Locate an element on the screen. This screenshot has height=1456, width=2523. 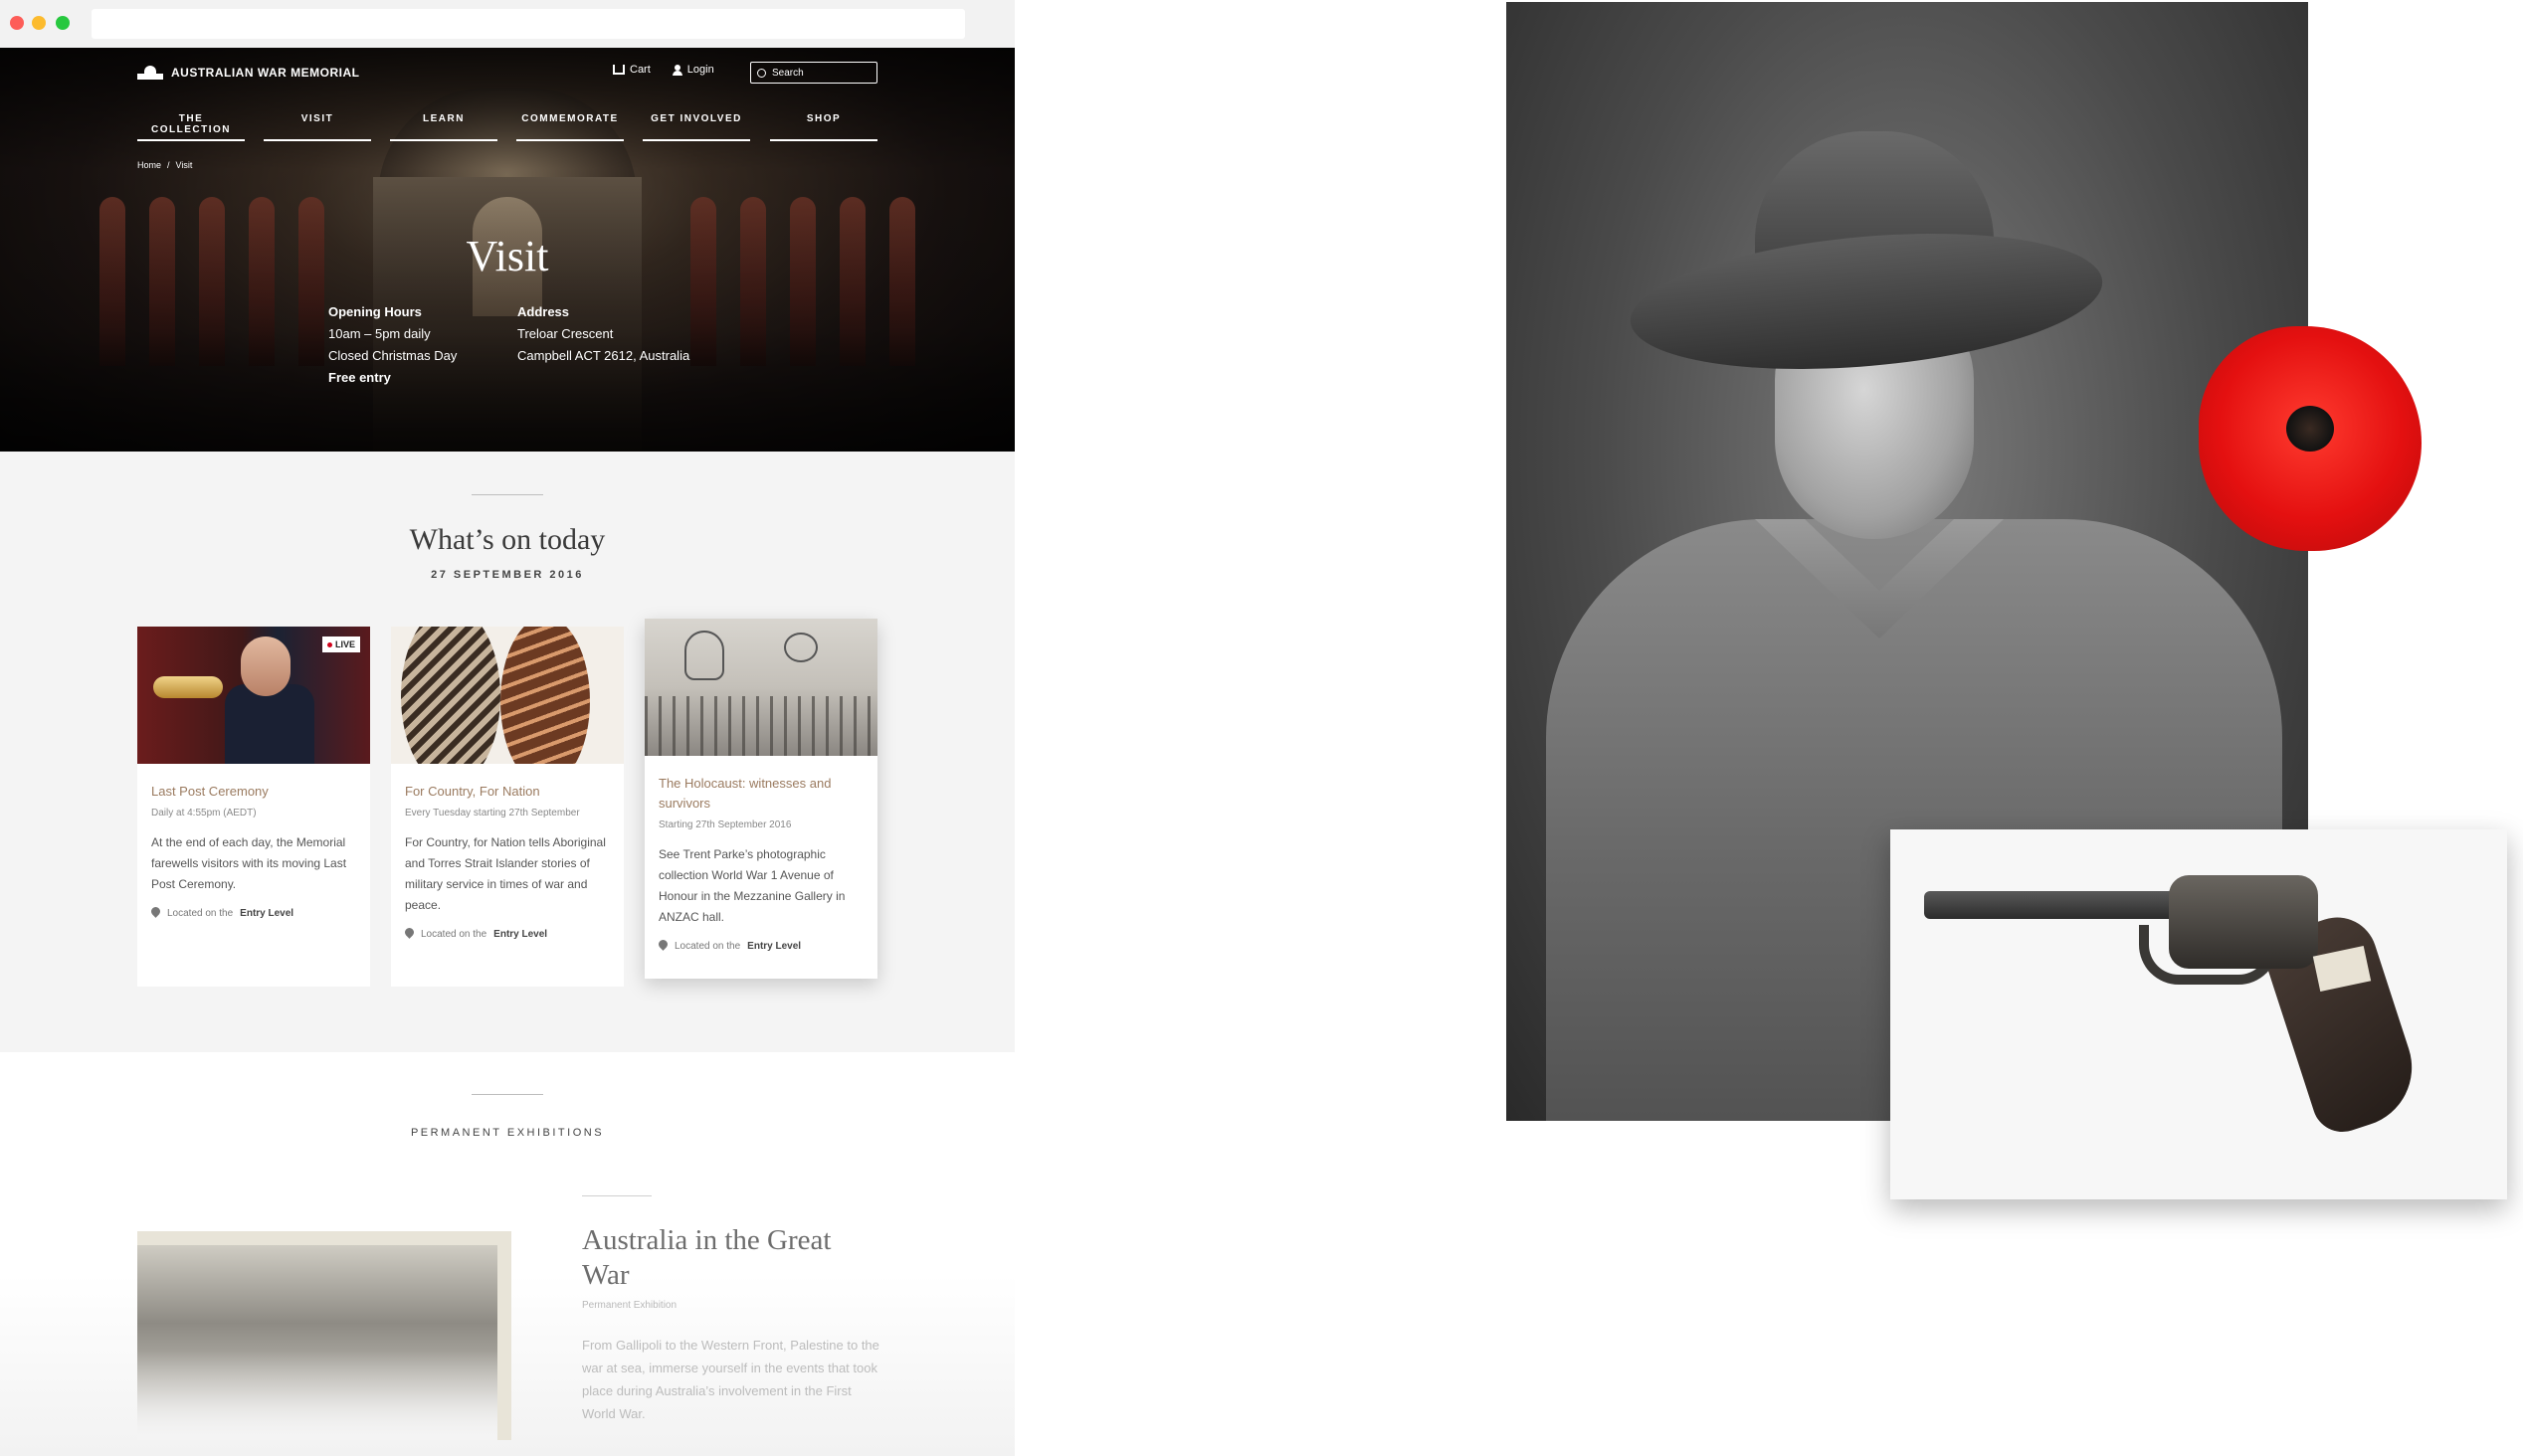
bugle-shape is located at coordinates (188, 687).